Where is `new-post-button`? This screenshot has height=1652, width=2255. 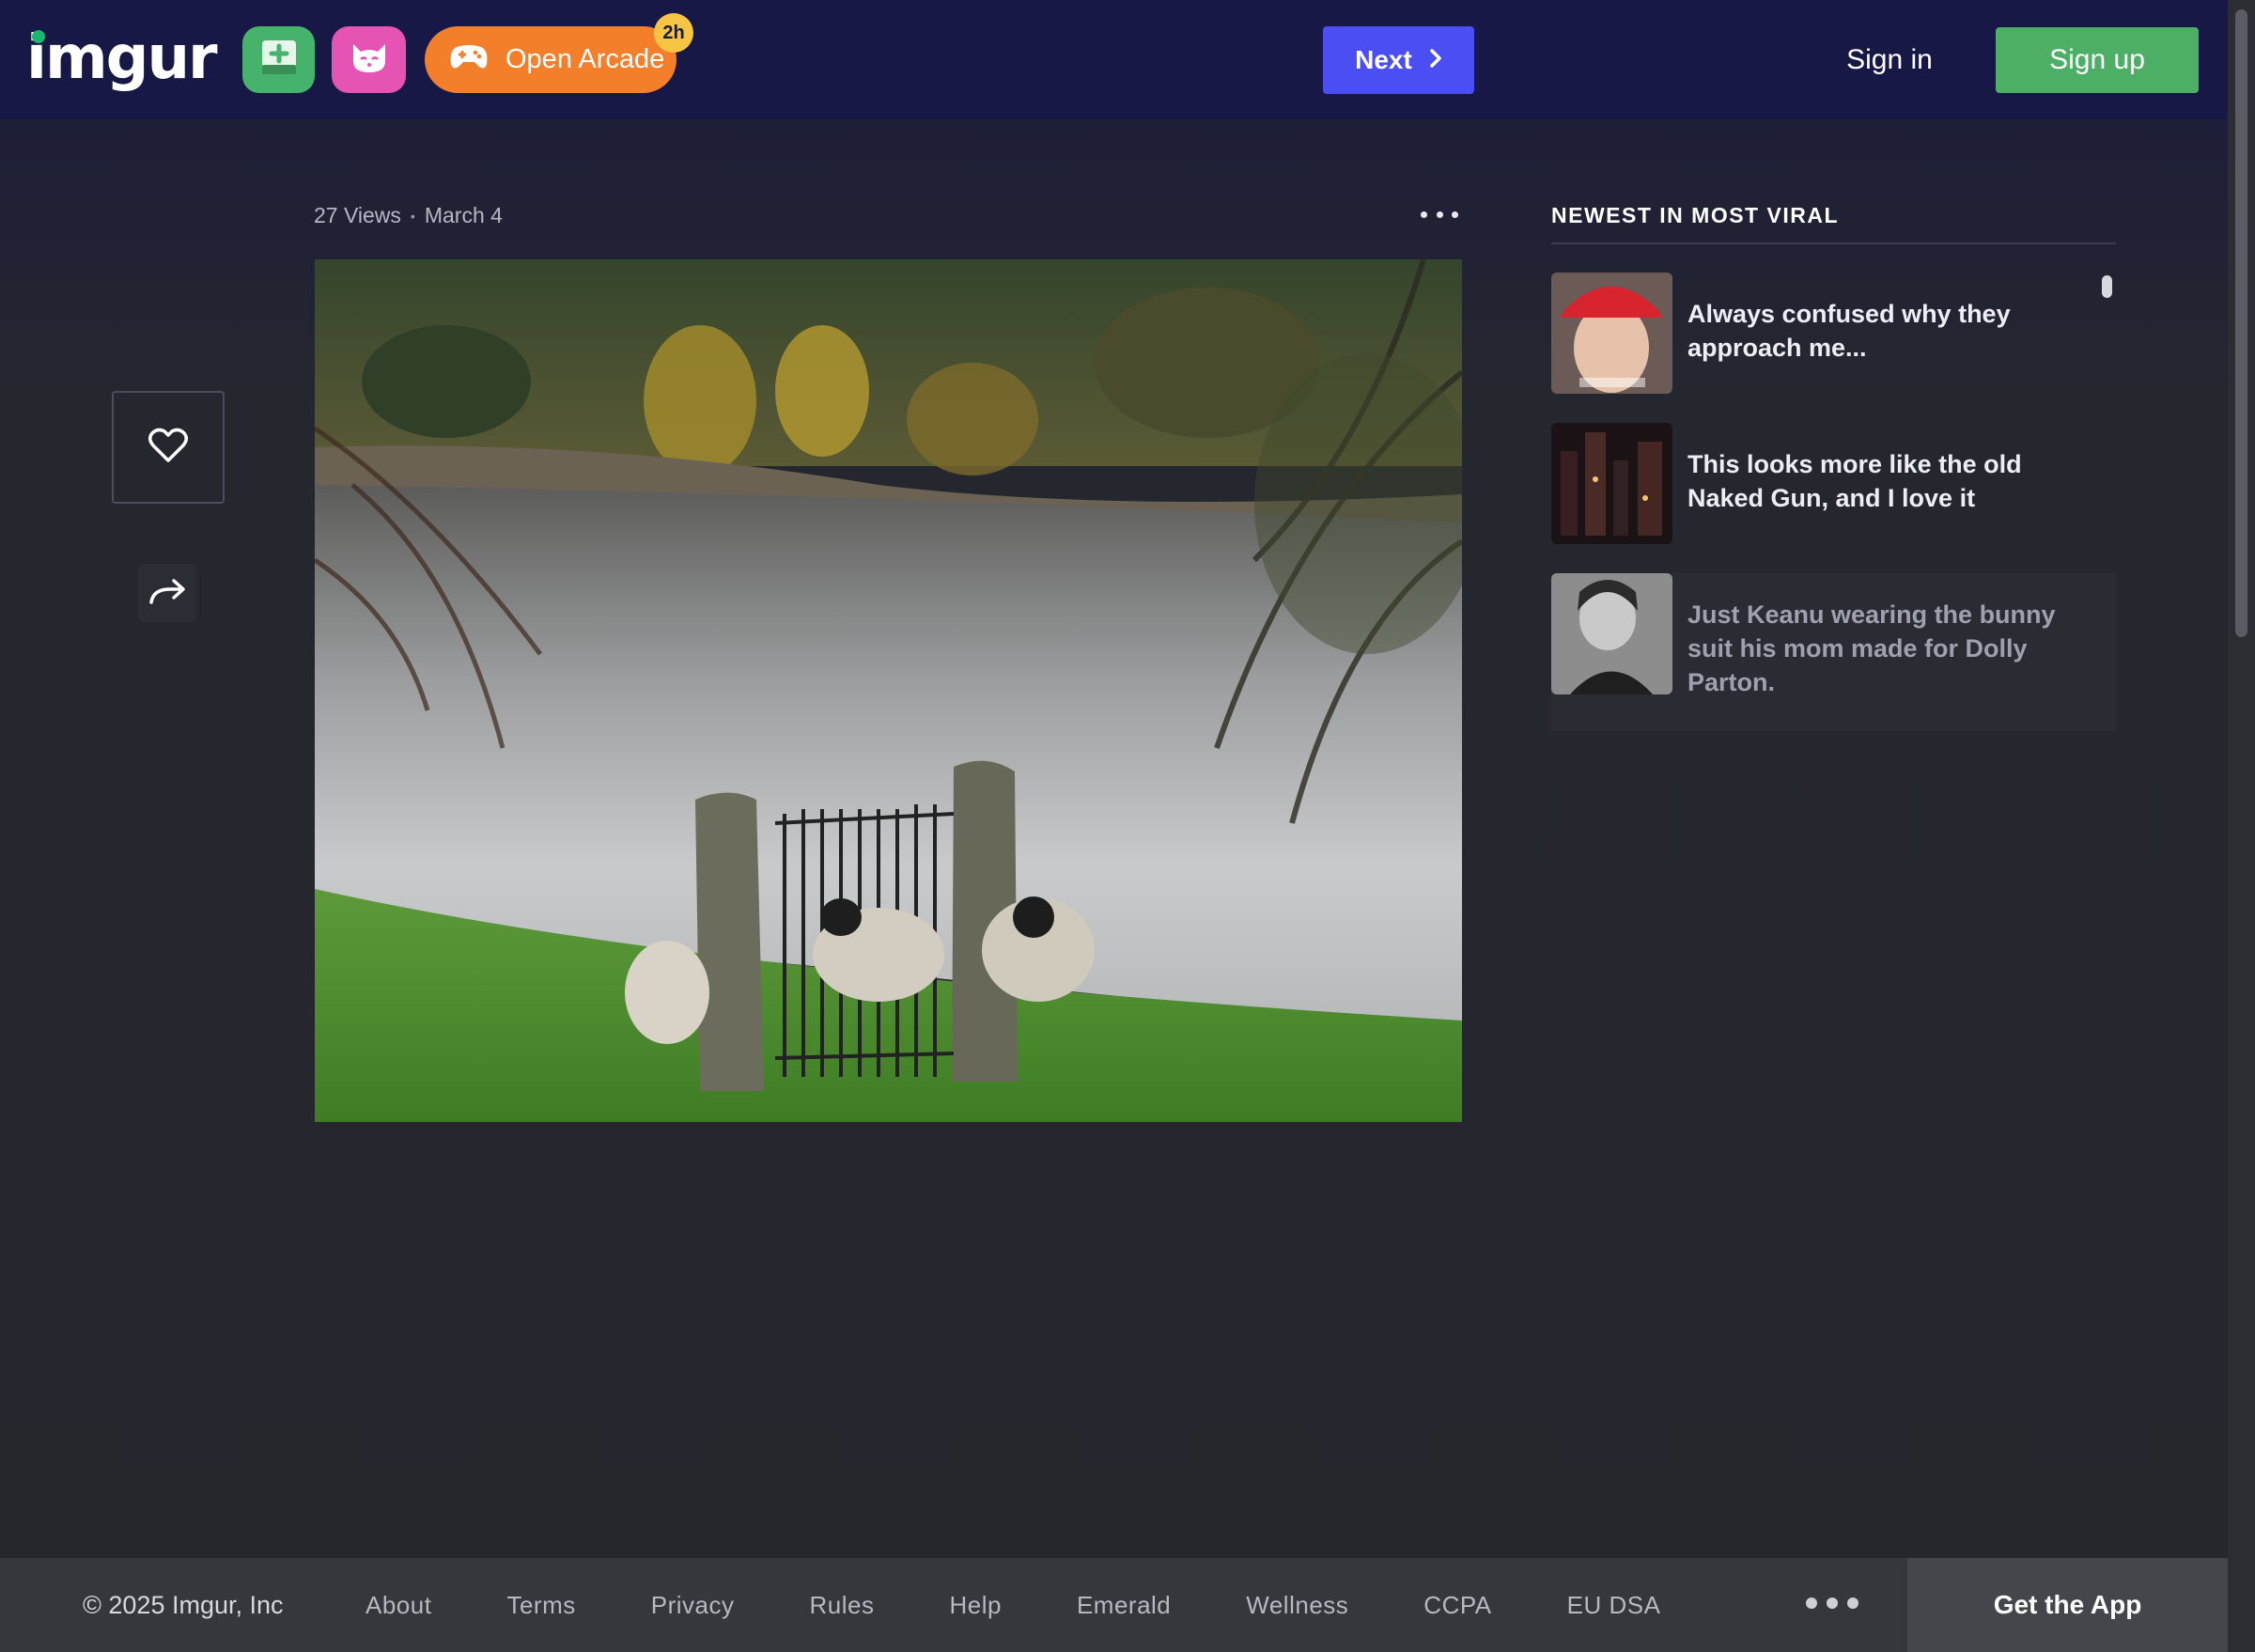 new-post-button is located at coordinates (278, 59).